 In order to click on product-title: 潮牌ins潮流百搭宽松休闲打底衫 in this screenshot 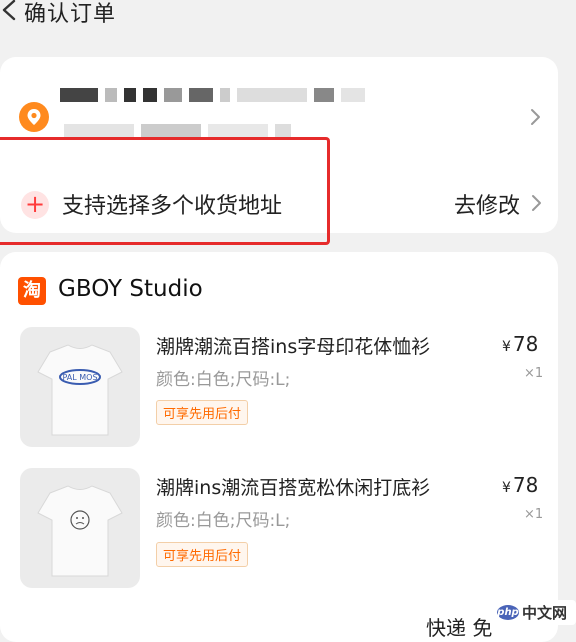, I will do `click(293, 486)`.